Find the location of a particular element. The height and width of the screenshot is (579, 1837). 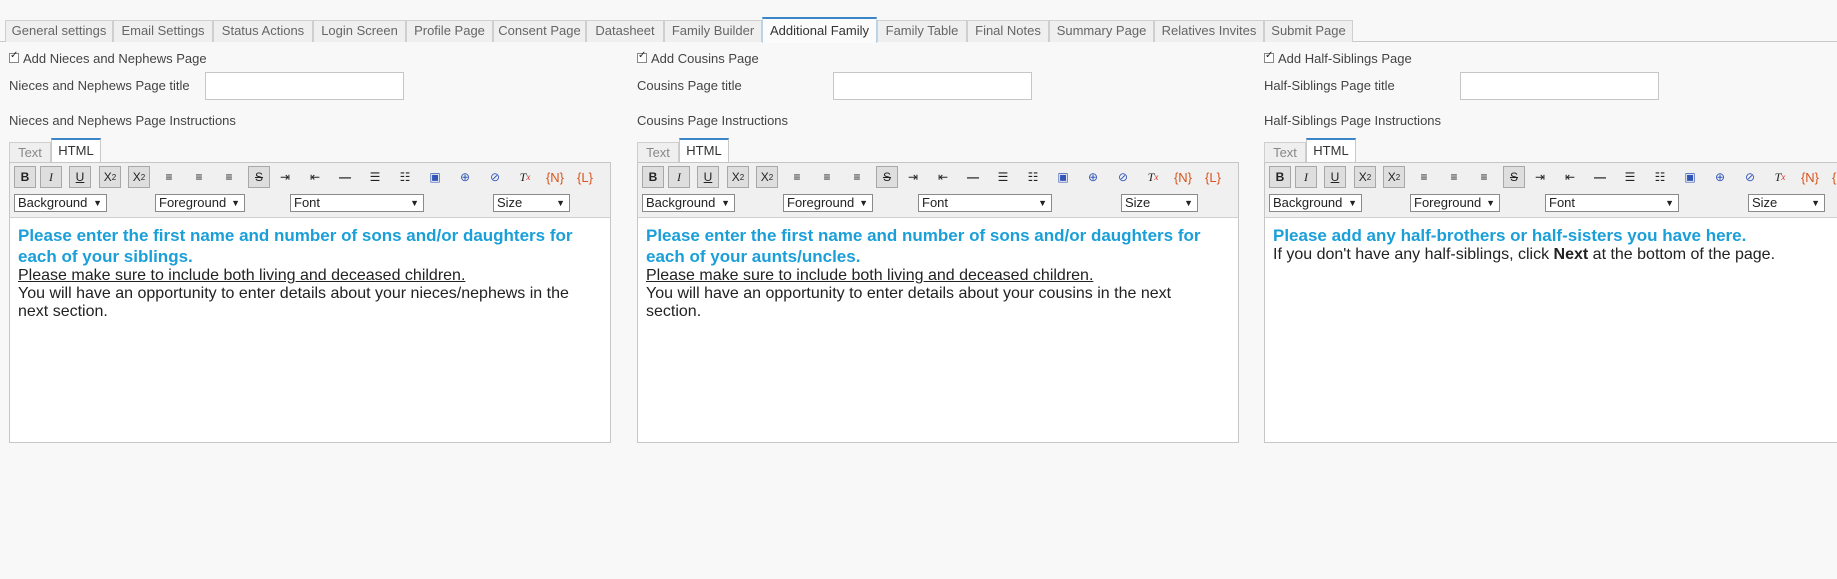

add-nieces-nephews-checkbox: Add Nieces and Nephews Page is located at coordinates (108, 58).